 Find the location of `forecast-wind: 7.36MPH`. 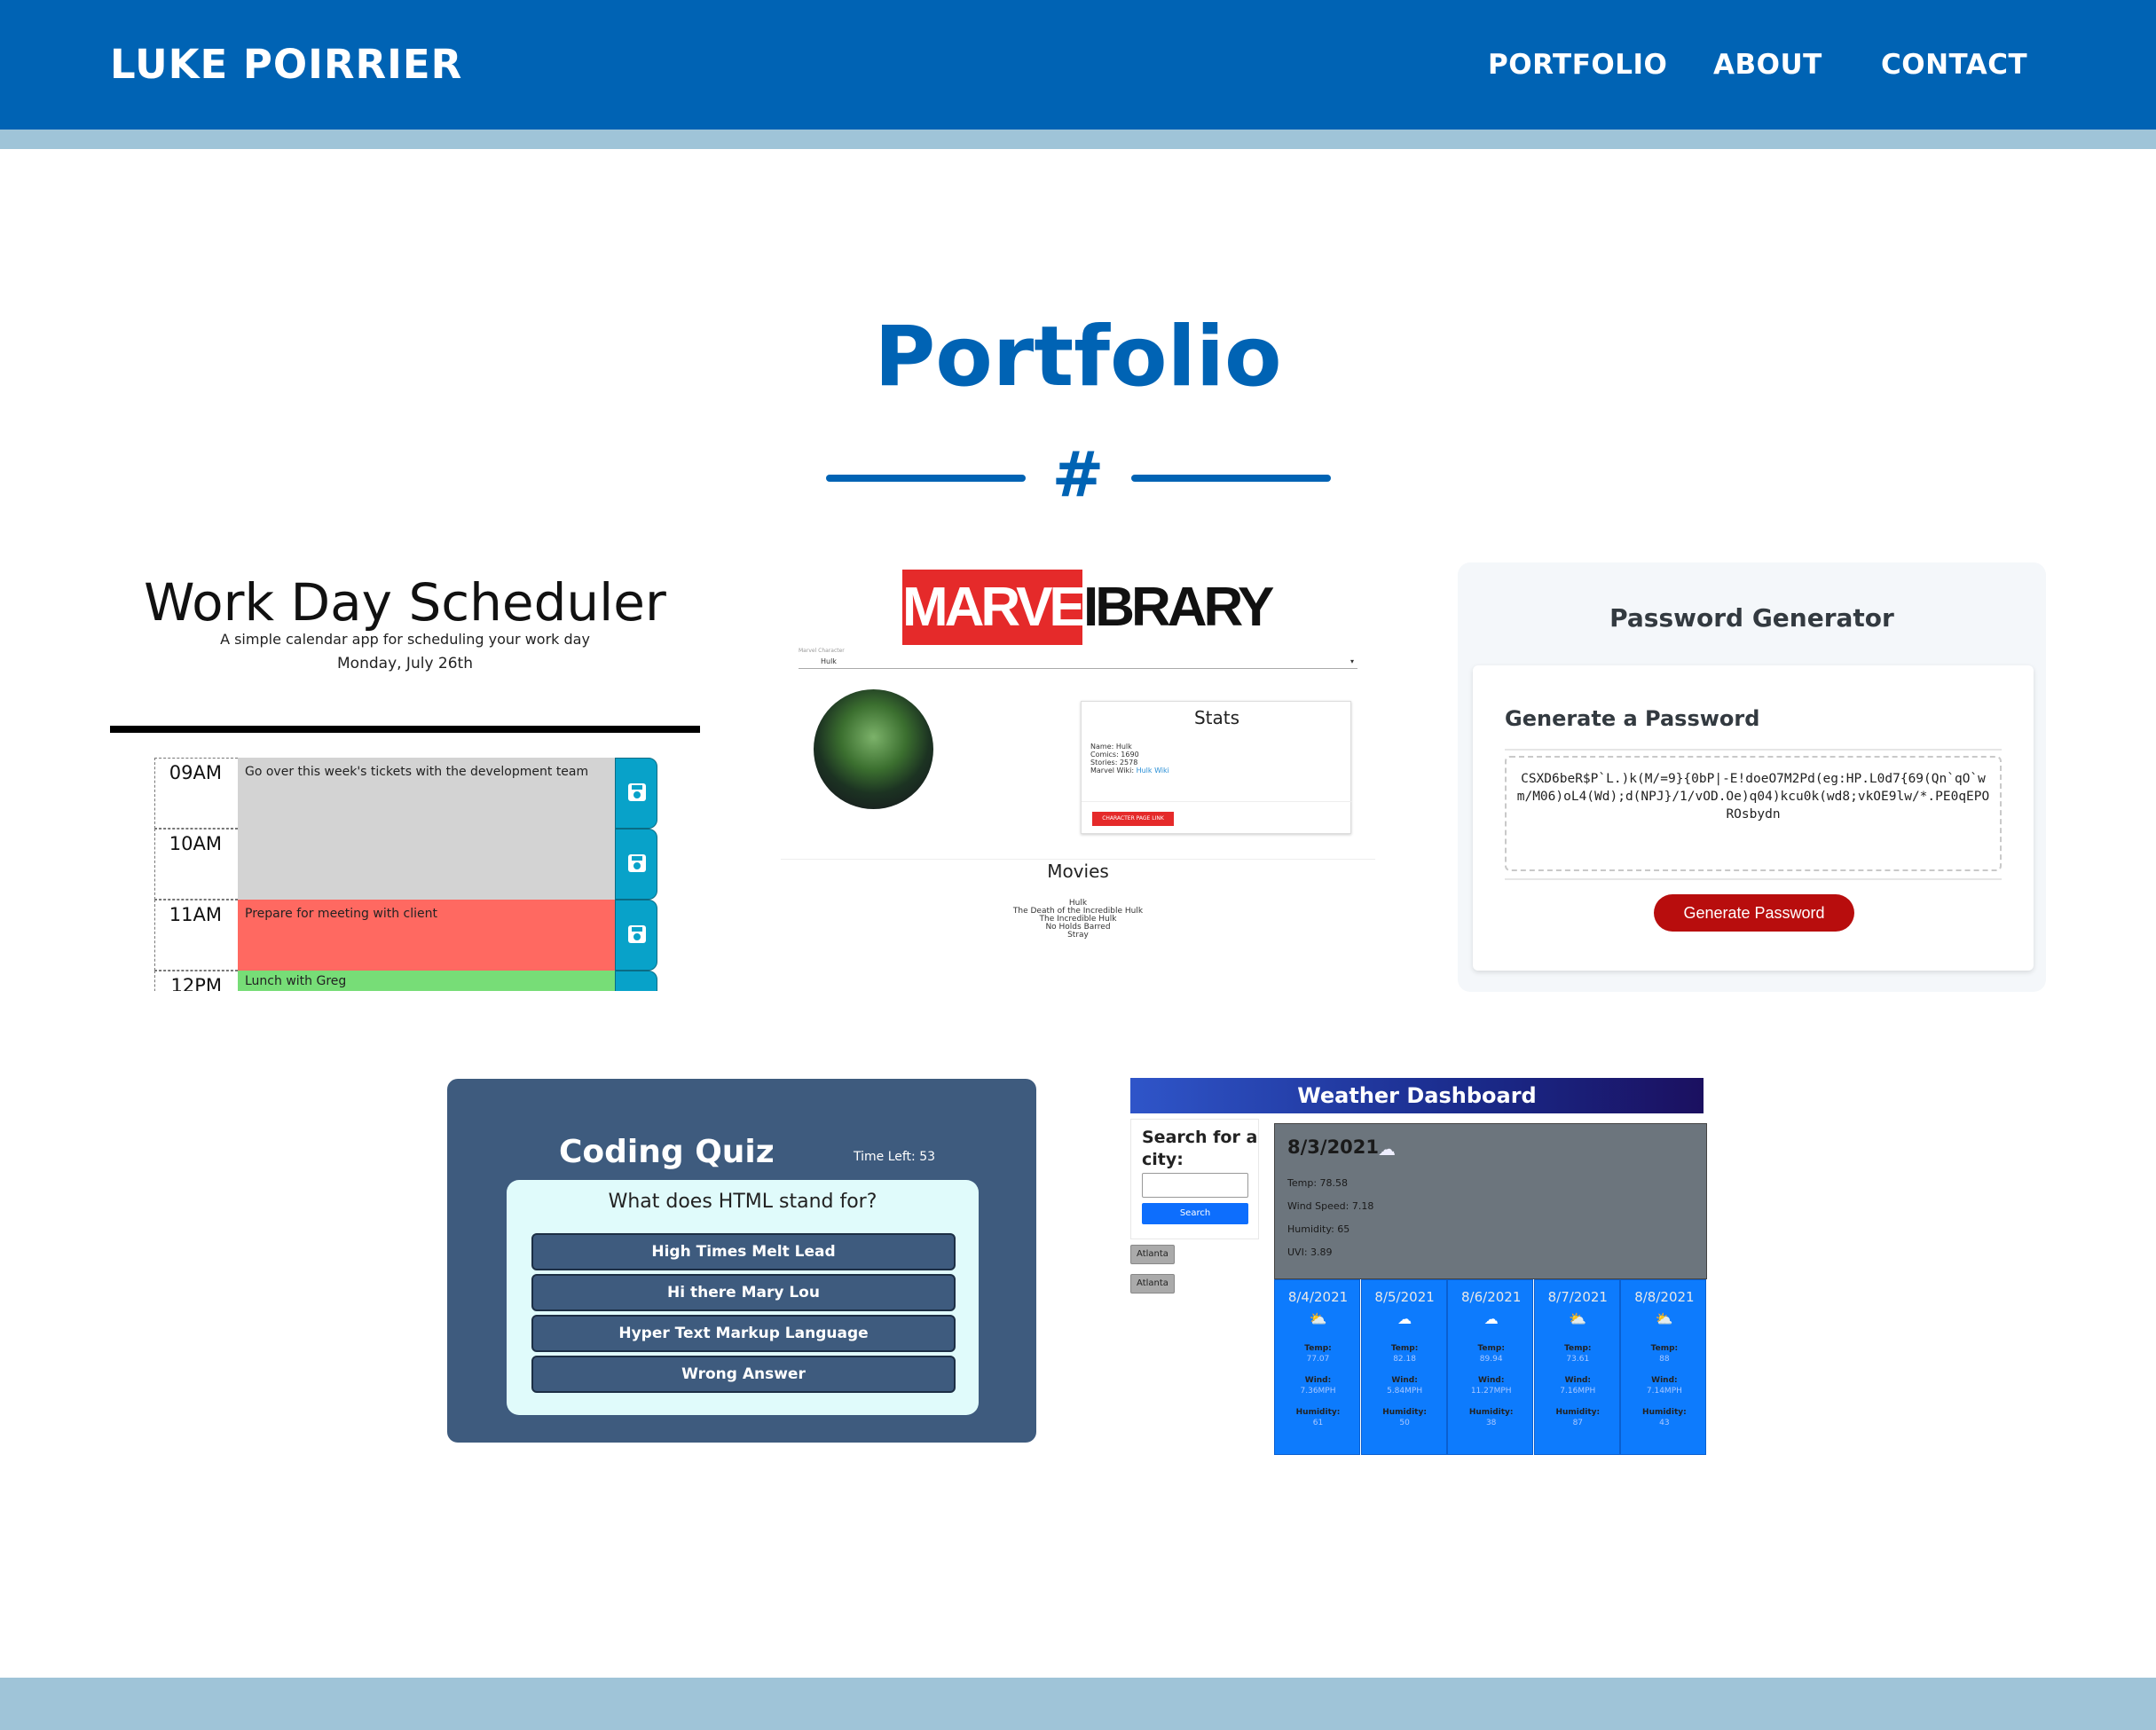

forecast-wind: 7.36MPH is located at coordinates (1318, 1391).